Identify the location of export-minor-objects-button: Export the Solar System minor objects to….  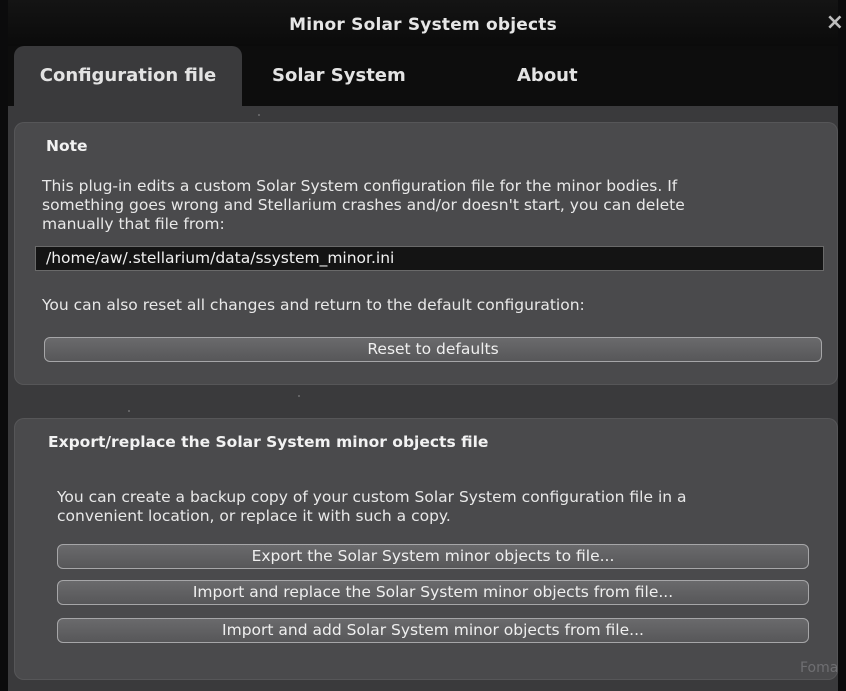
(433, 556).